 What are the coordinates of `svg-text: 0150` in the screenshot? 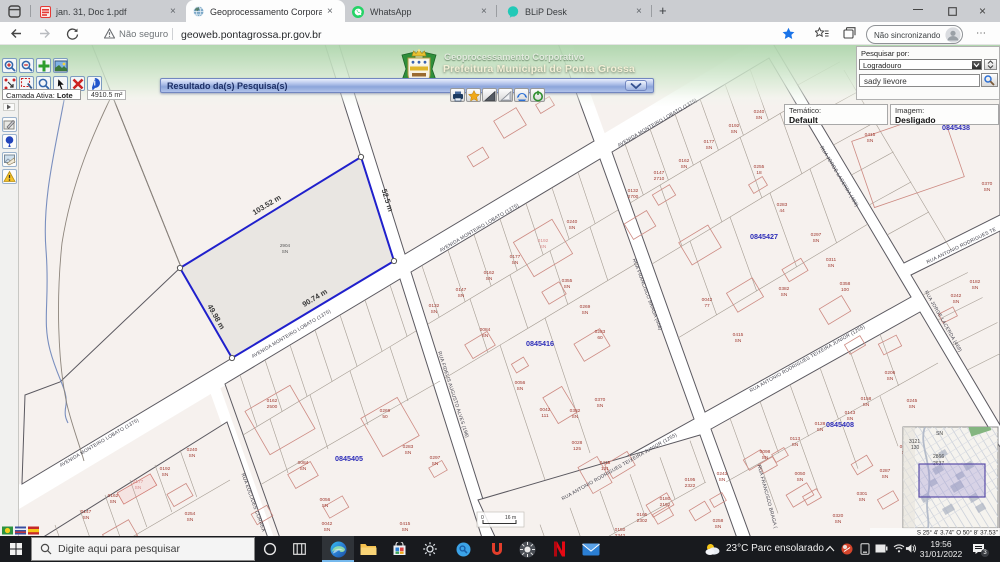 It's located at (620, 530).